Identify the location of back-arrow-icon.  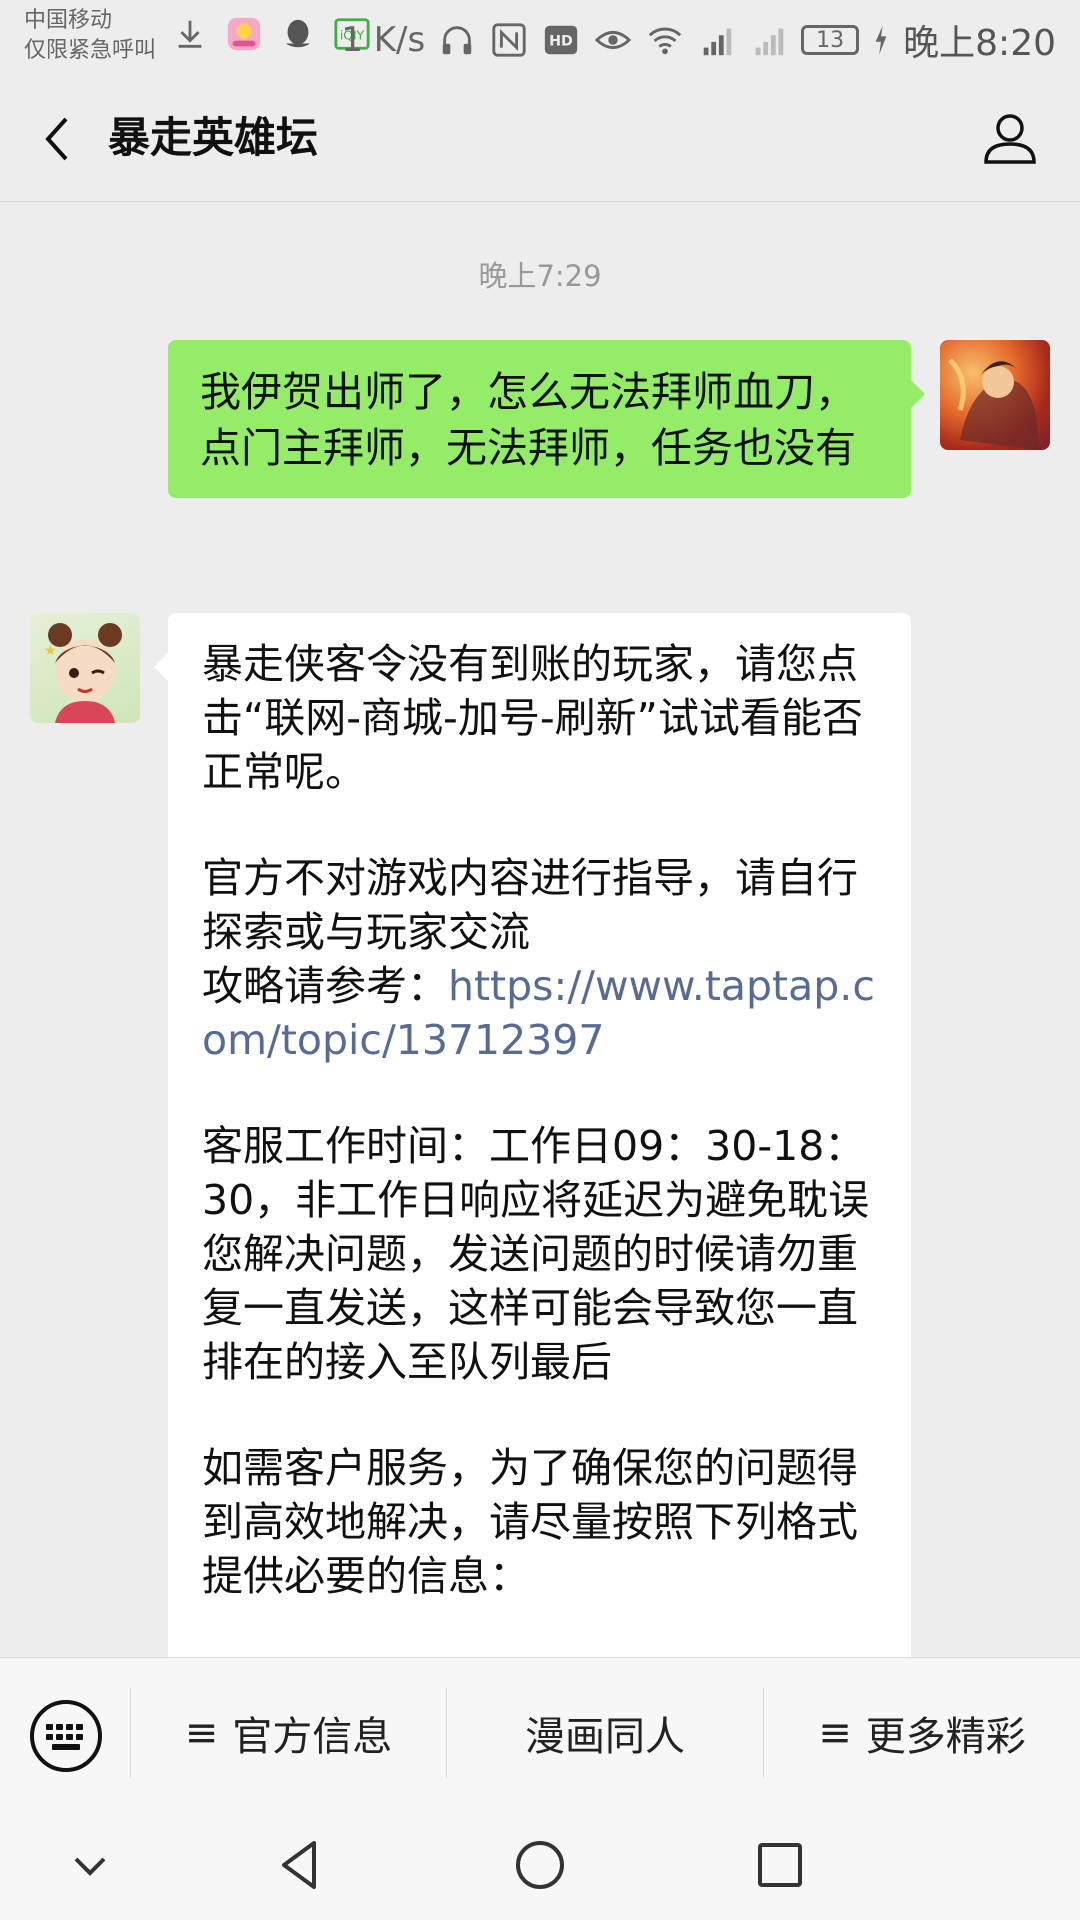
(56, 139).